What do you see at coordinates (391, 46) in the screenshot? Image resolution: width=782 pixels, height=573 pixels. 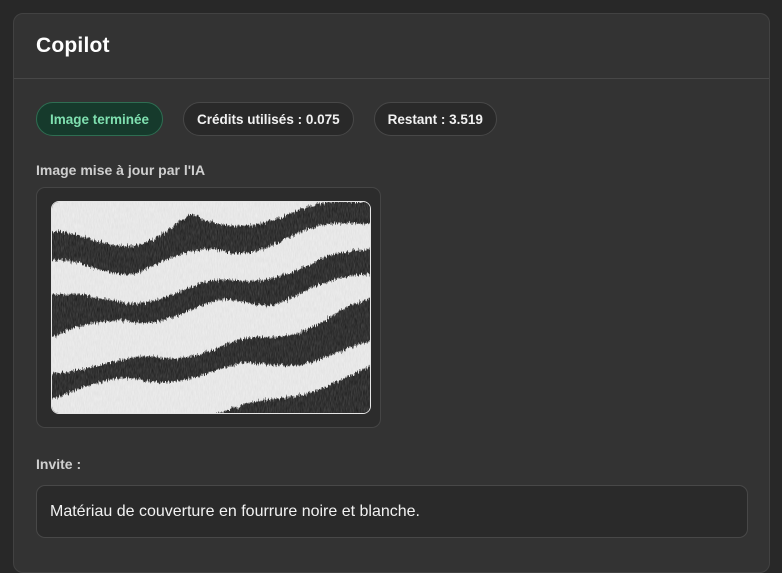 I see `panel-header: Copilot` at bounding box center [391, 46].